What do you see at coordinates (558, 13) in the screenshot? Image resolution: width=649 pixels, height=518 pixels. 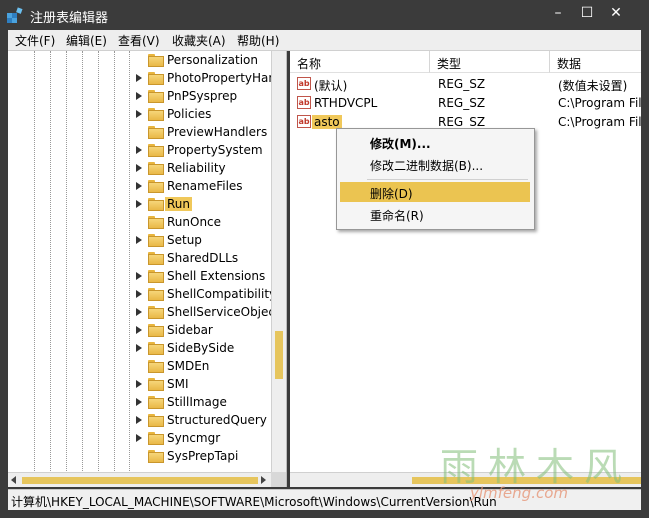 I see `minimize-button: –` at bounding box center [558, 13].